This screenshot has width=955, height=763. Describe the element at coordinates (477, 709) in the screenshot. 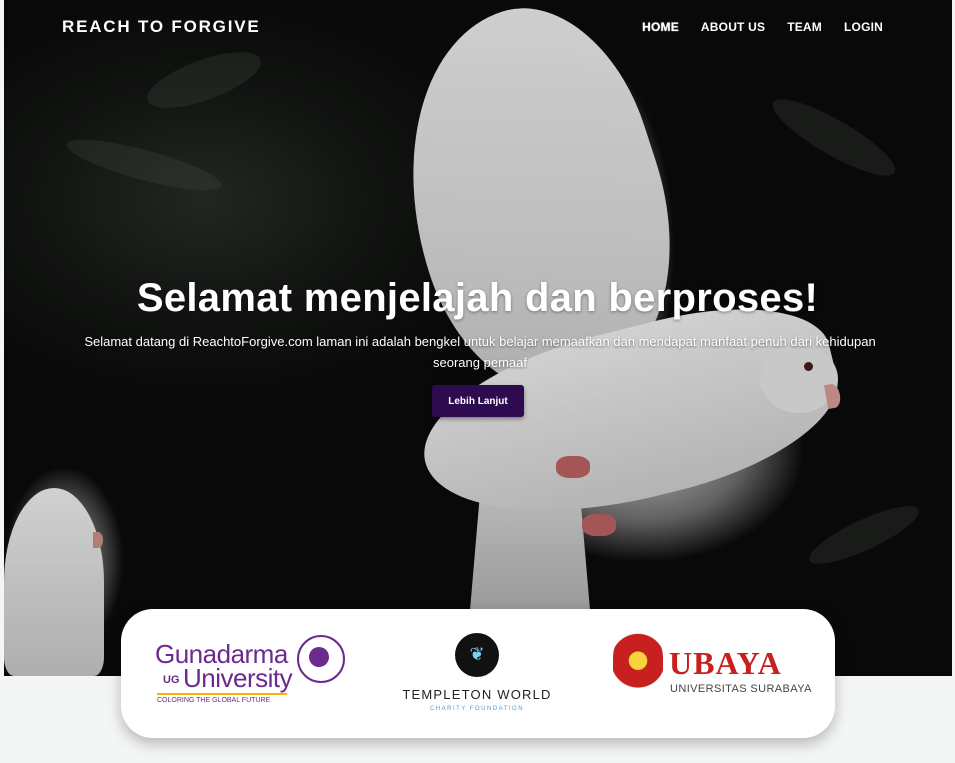

I see `templeton-sub: CHARITY FOUNDATION` at that location.